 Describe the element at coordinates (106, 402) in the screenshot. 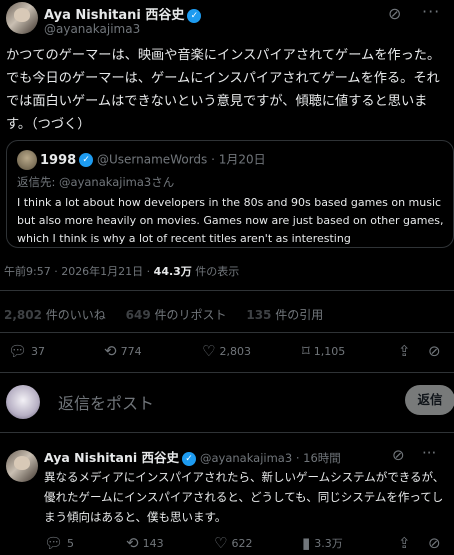

I see `reply-input: 返信をポスト` at that location.